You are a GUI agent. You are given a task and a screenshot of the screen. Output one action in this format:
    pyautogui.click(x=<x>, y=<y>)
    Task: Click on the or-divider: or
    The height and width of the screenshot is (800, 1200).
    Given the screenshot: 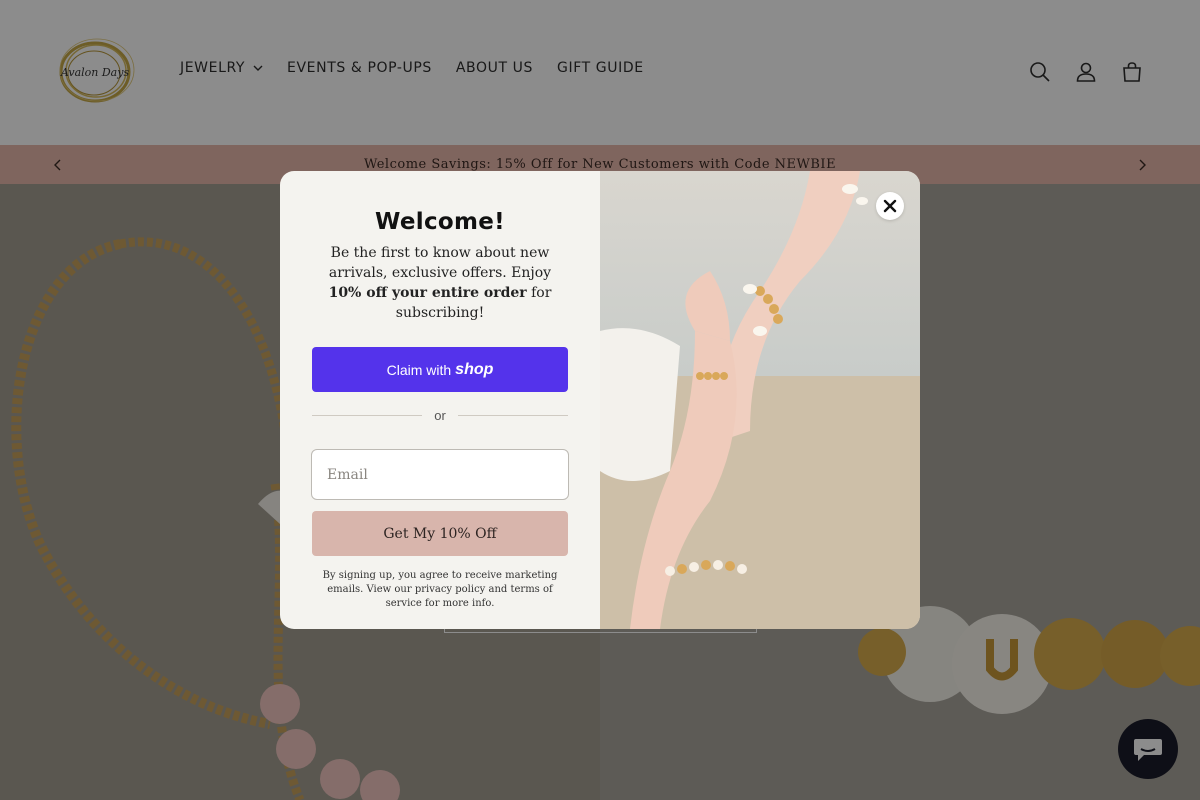 What is the action you would take?
    pyautogui.click(x=440, y=415)
    